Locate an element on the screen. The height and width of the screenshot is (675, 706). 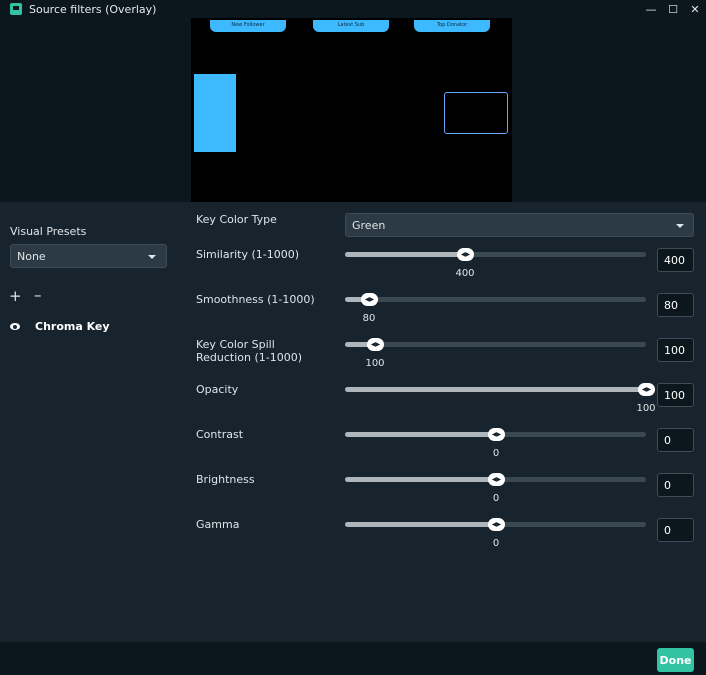
similarity-value-label: 400 is located at coordinates (465, 273).